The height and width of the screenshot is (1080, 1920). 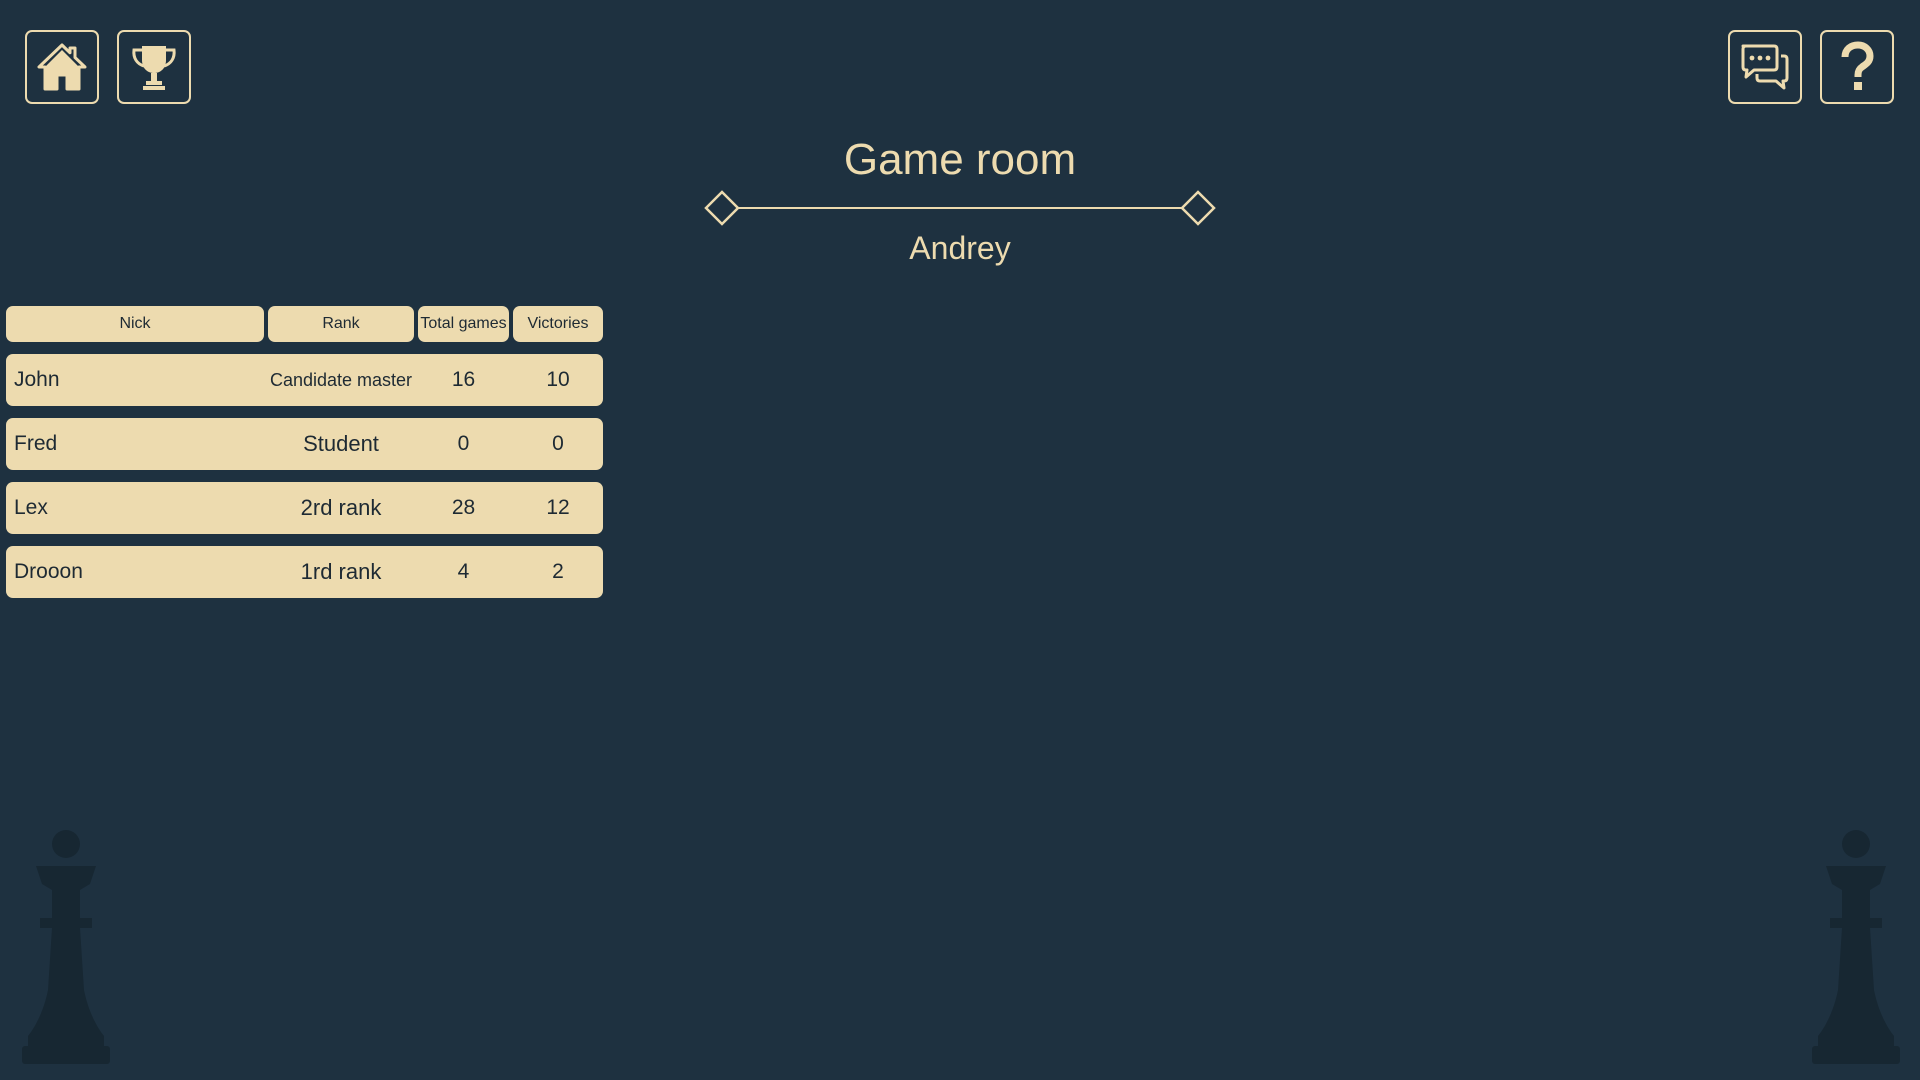 I want to click on table-row: John Candidate master 16 10, so click(x=304, y=380).